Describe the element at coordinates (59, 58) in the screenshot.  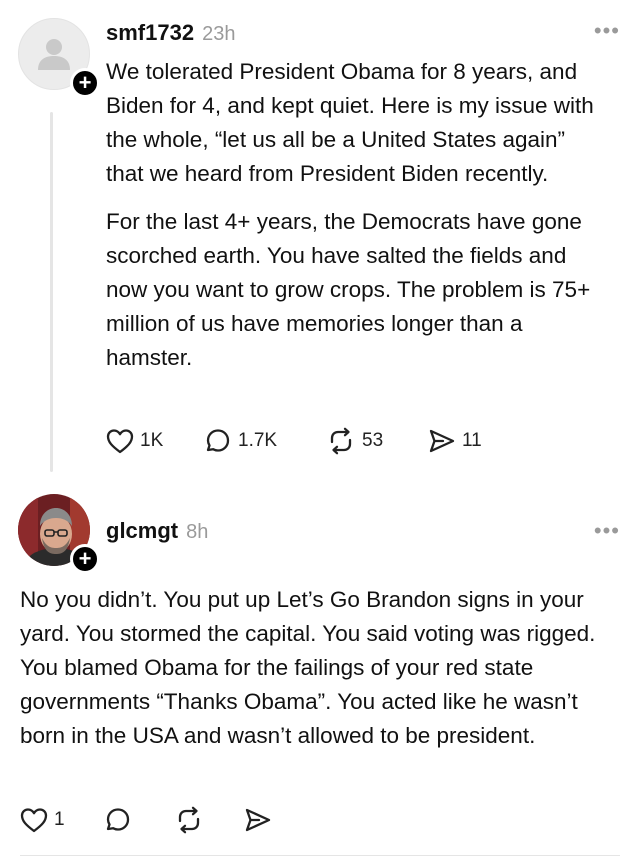
I see `avatar-smf1732: +` at that location.